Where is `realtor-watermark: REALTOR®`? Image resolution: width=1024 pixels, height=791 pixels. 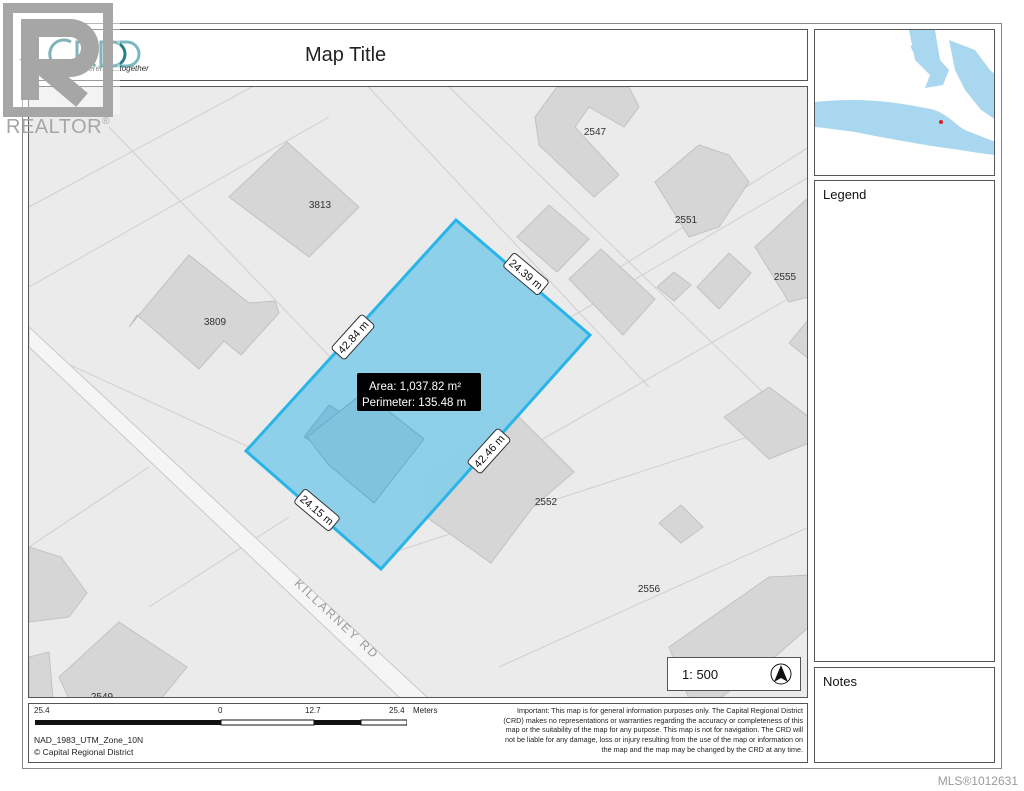 realtor-watermark: REALTOR® is located at coordinates (62, 70).